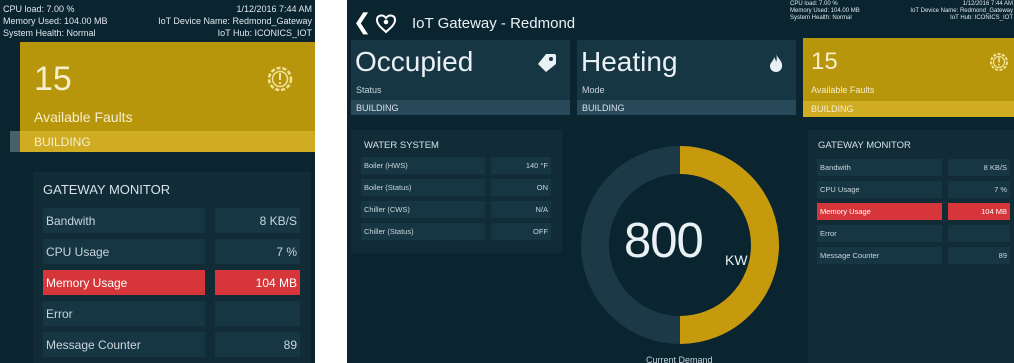  I want to click on water-row-value: N/A, so click(521, 209).